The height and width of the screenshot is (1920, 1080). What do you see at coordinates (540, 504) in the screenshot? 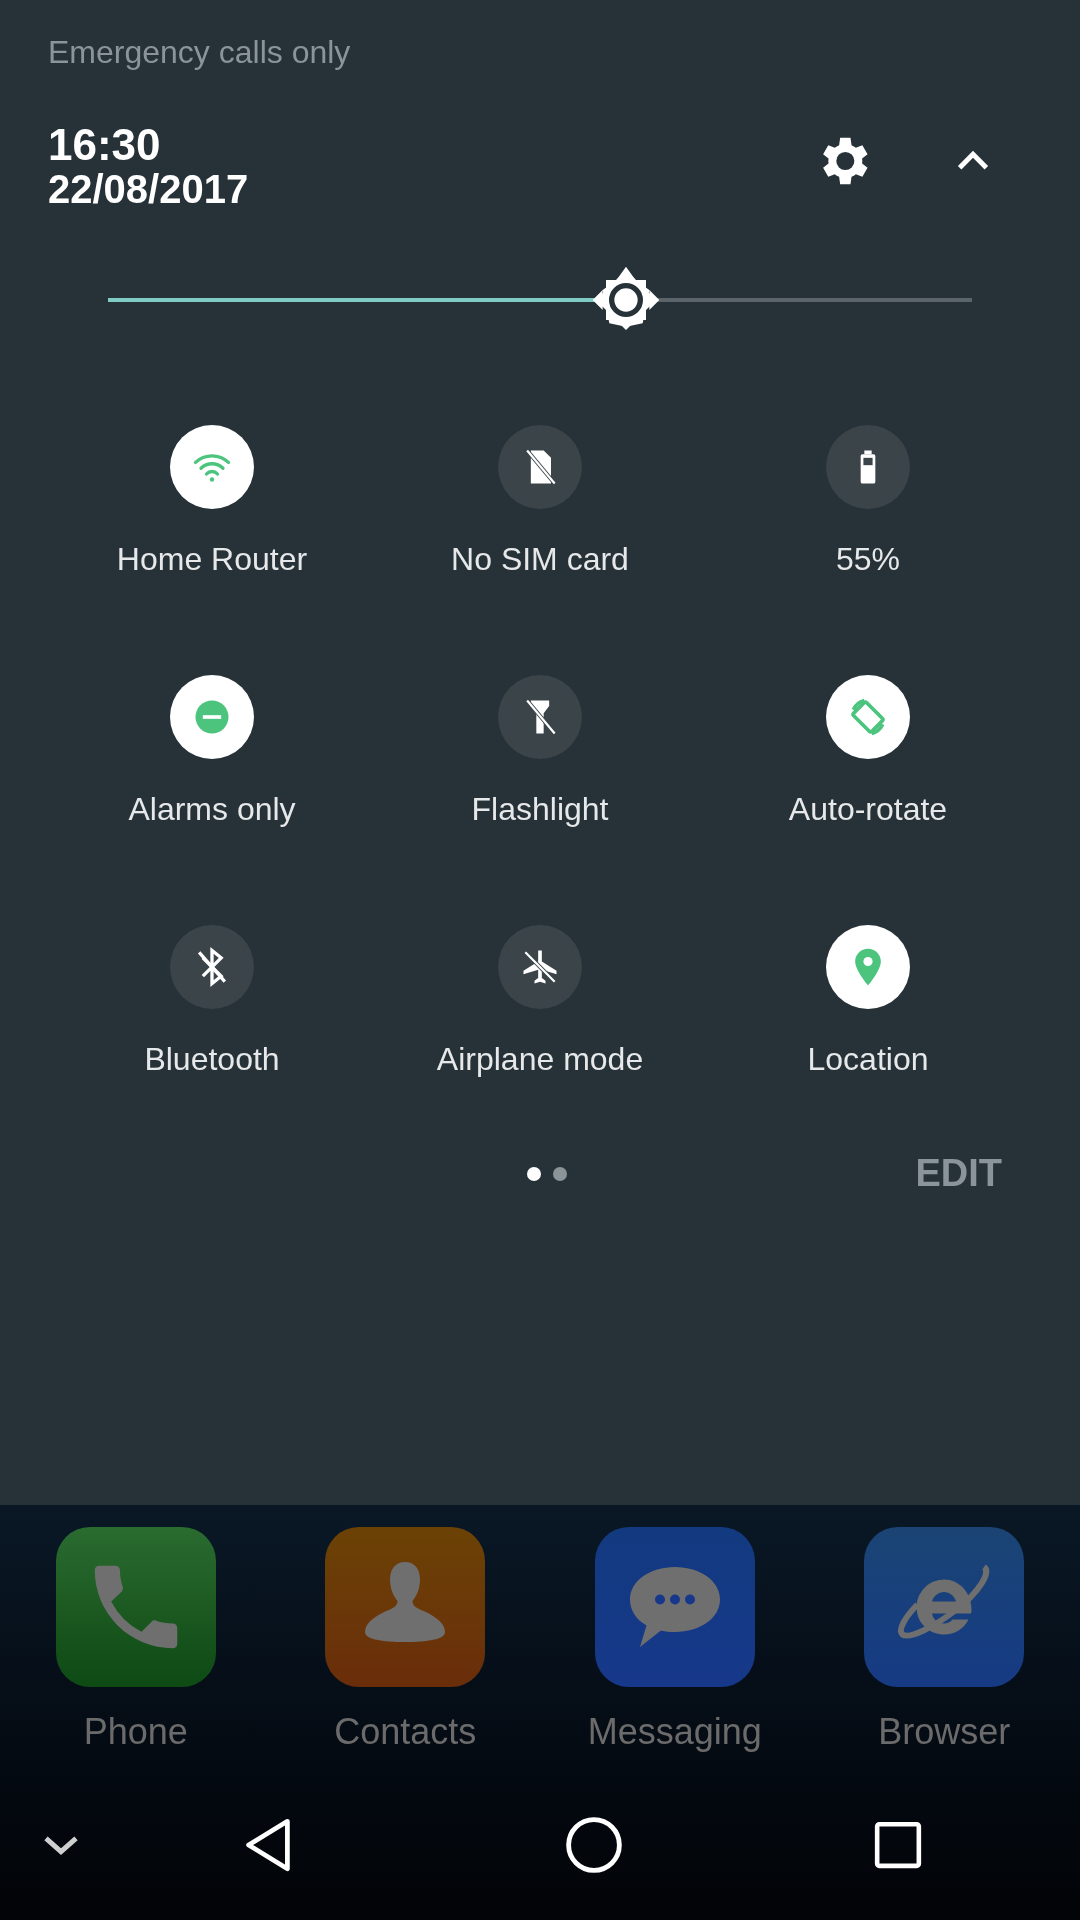
I see `quick-tile: No SIM card` at bounding box center [540, 504].